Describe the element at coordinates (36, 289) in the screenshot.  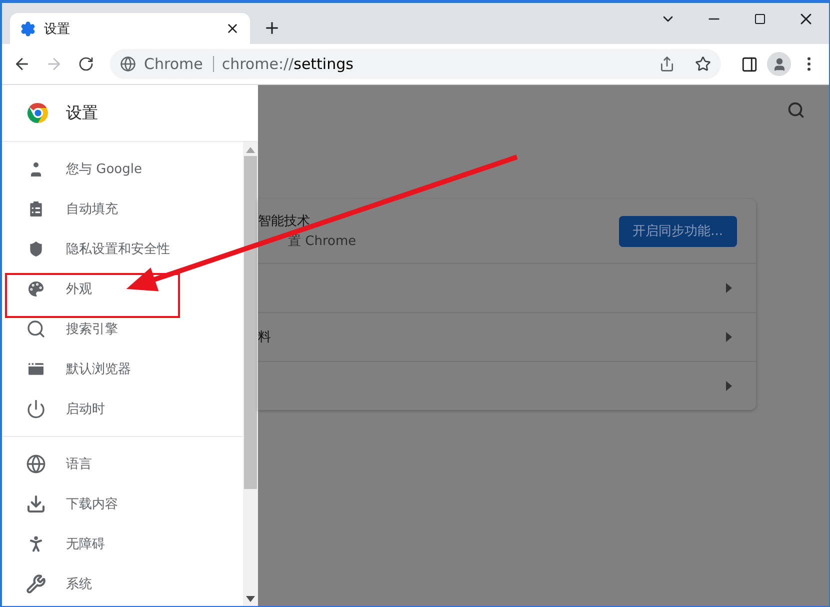
I see `palette-icon` at that location.